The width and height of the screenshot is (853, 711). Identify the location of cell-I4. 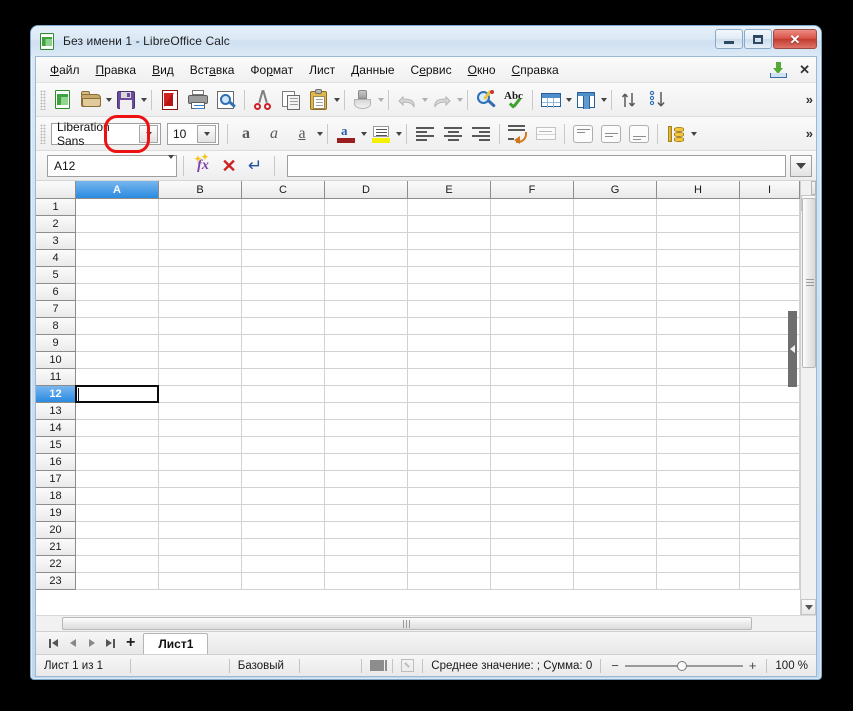
(770, 258).